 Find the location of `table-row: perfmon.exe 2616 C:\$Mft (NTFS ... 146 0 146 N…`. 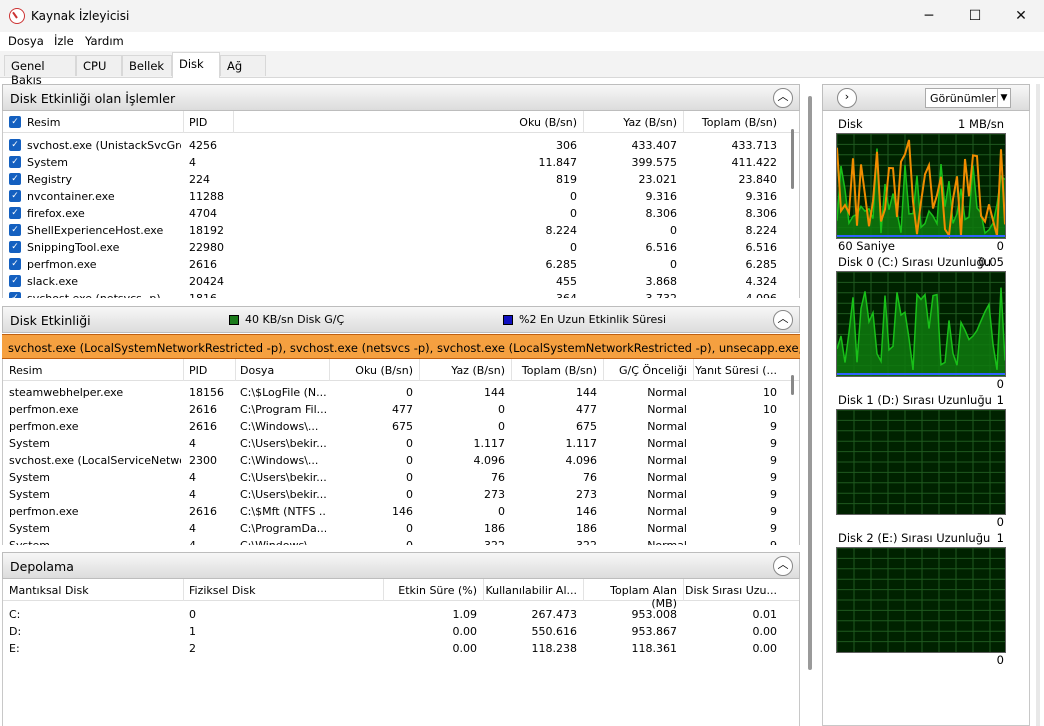

table-row: perfmon.exe 2616 C:\$Mft (NTFS ... 146 0 146 N… is located at coordinates (401, 511).